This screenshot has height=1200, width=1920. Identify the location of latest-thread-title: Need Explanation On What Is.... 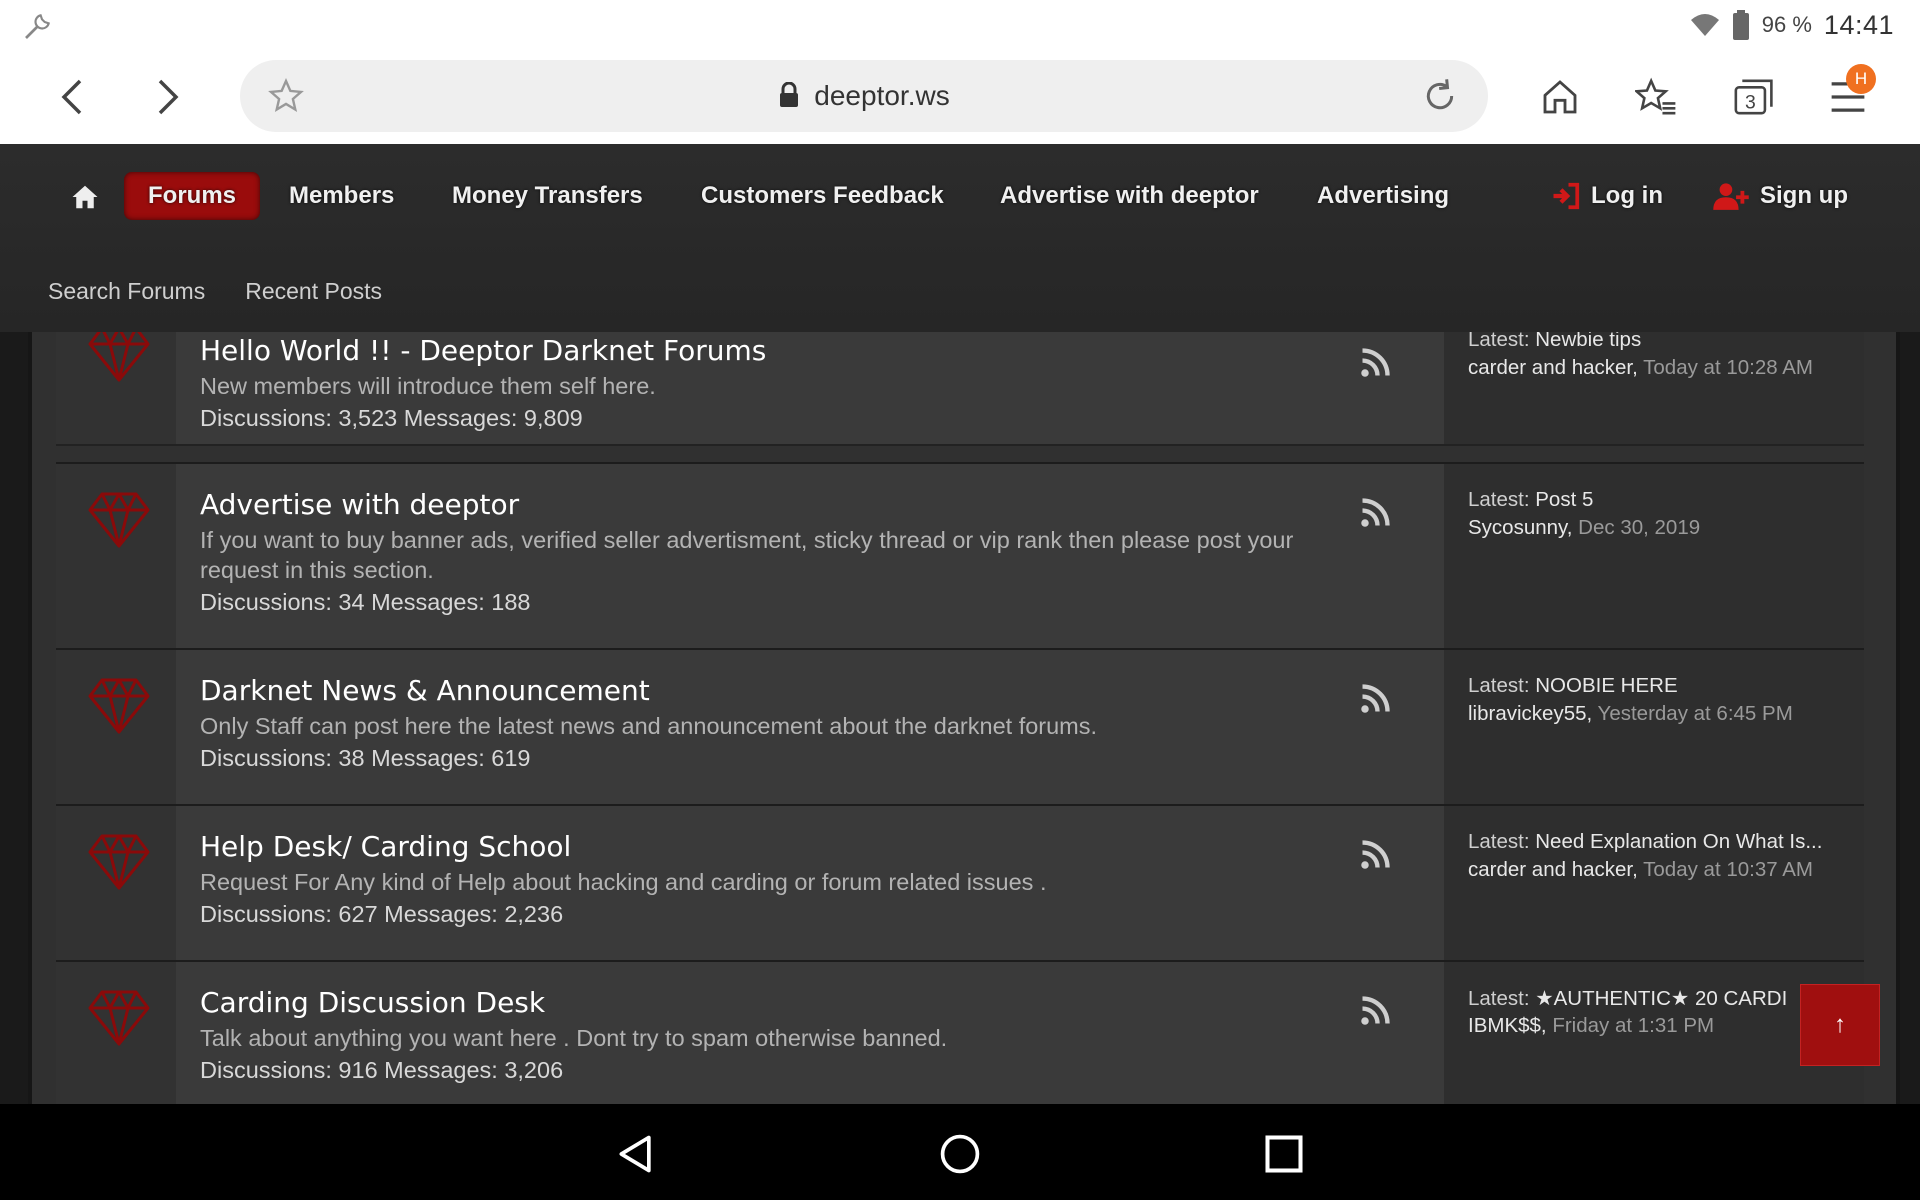
(1678, 841).